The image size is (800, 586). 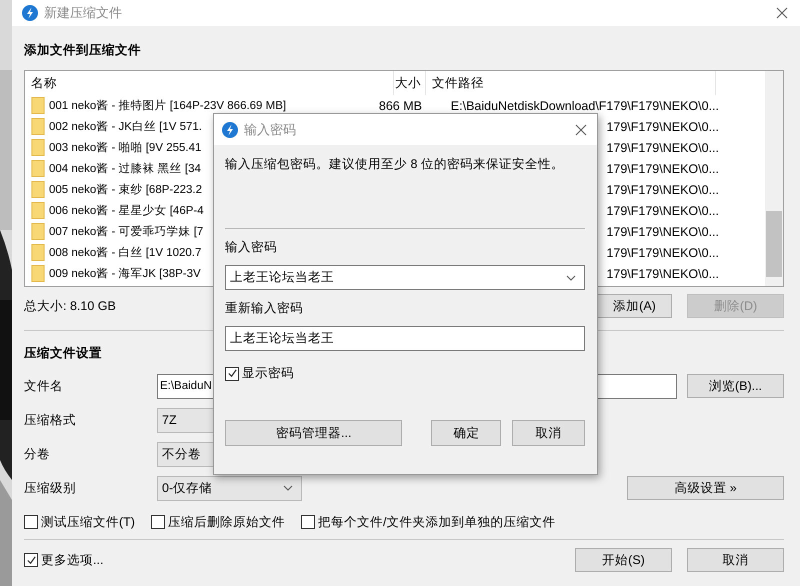 I want to click on total-size: 总大小: 8.10 GB, so click(x=70, y=306).